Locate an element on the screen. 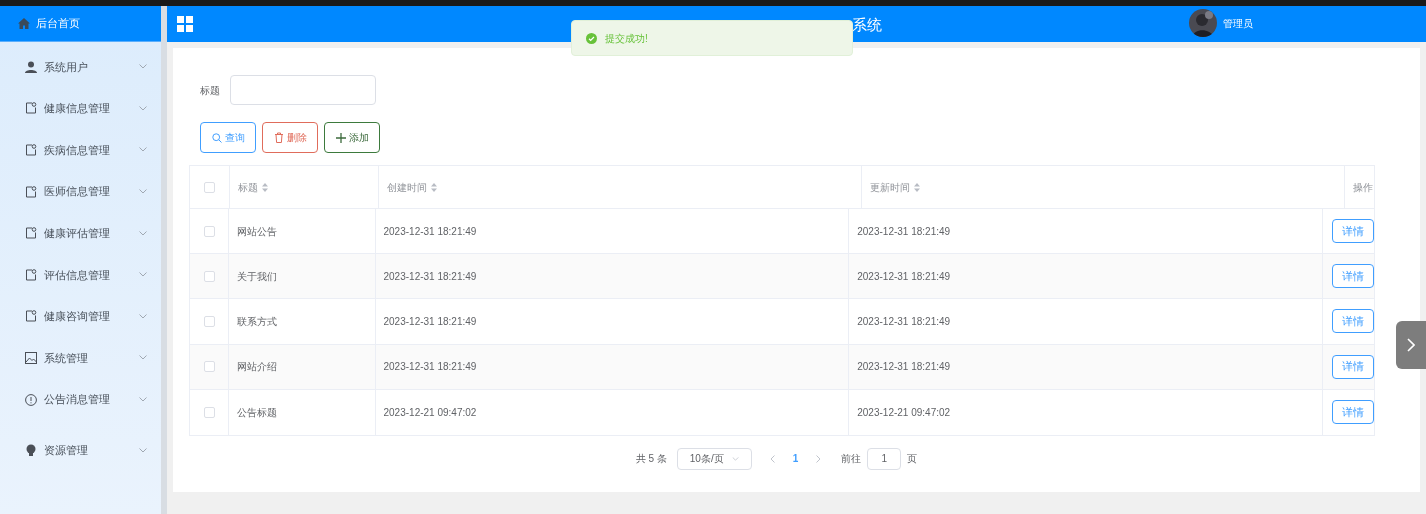 The width and height of the screenshot is (1426, 514). image-icon is located at coordinates (31, 357).